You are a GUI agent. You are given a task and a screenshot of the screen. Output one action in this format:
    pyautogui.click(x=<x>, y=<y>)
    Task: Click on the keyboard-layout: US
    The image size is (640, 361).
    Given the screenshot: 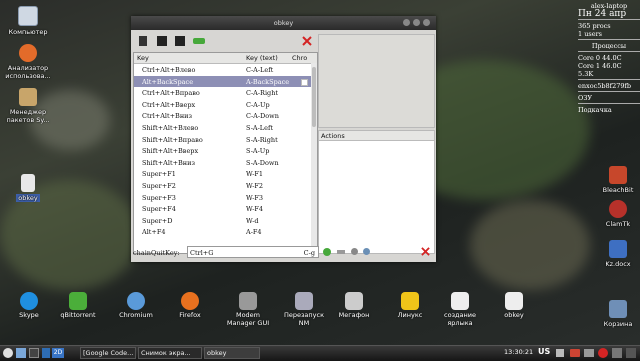 What is the action you would take?
    pyautogui.click(x=544, y=351)
    